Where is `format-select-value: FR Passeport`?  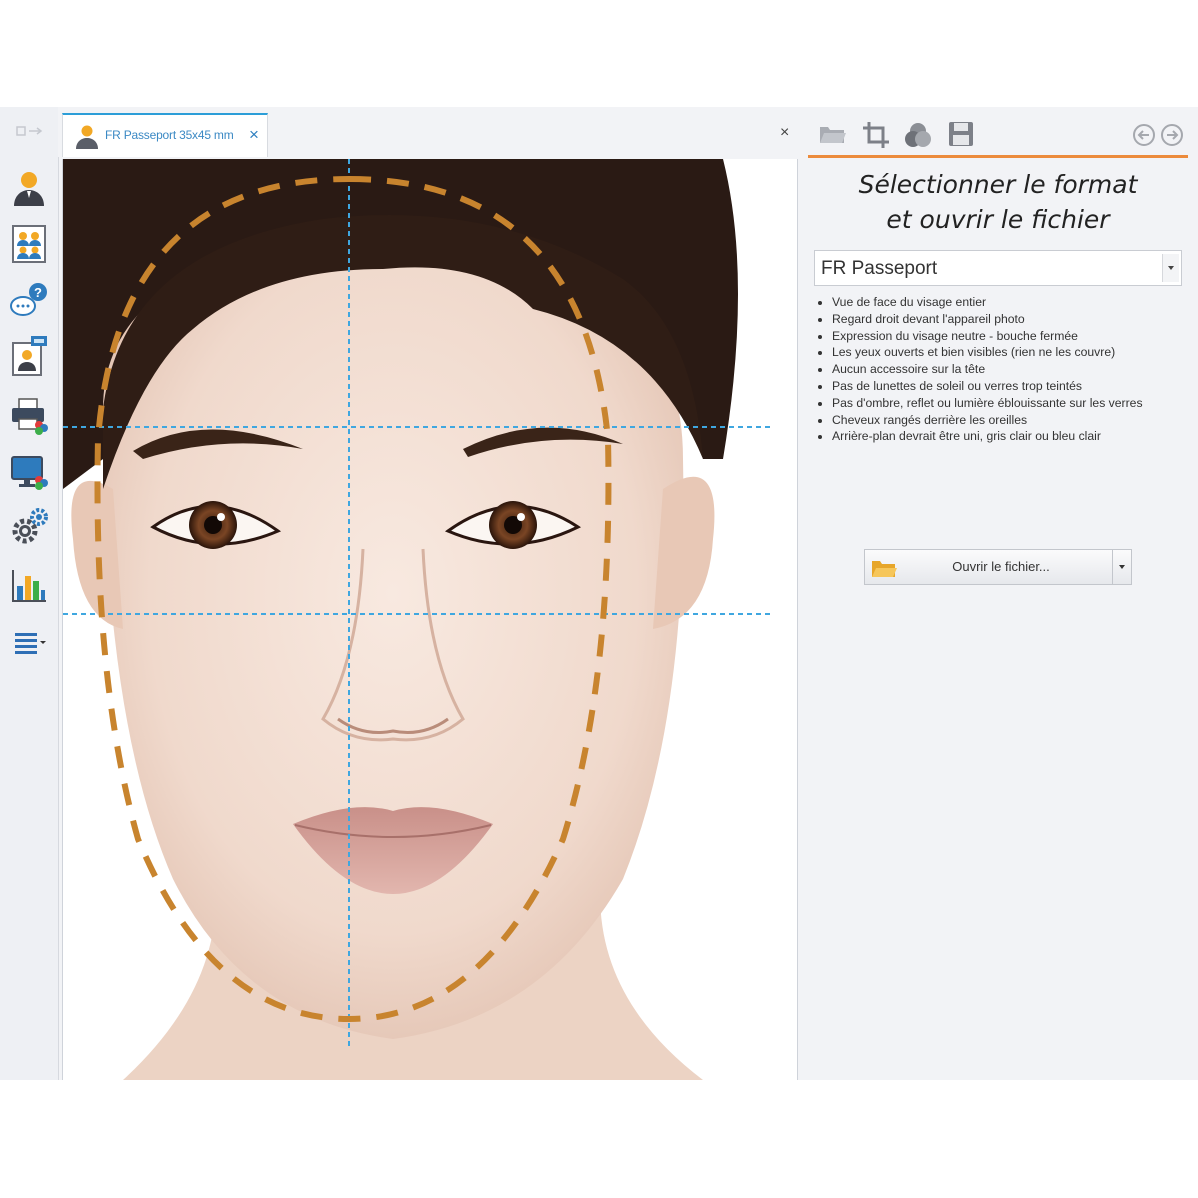 format-select-value: FR Passeport is located at coordinates (879, 268).